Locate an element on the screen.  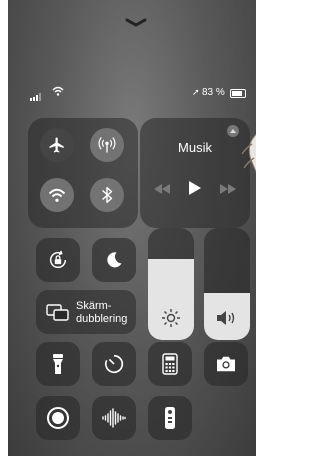
antenna-icon is located at coordinates (107, 145).